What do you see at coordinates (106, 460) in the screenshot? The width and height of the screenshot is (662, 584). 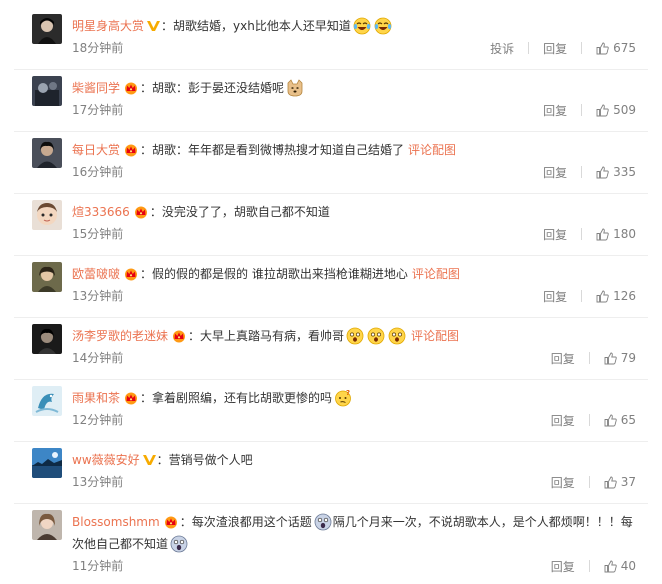 I see `username-link: ww薇薇安好` at bounding box center [106, 460].